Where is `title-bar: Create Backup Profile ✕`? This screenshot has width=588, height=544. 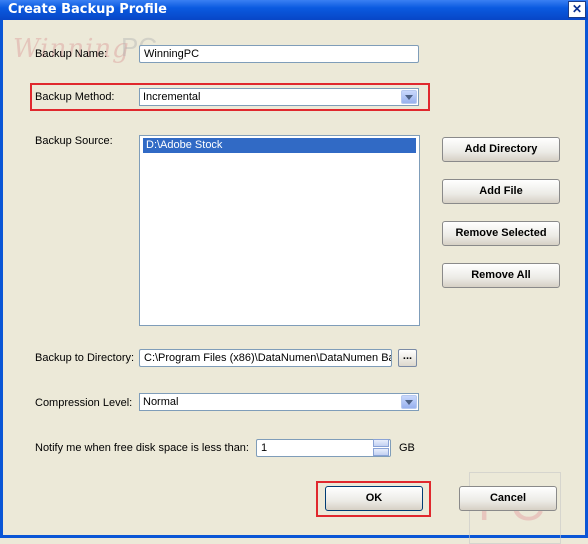
title-bar: Create Backup Profile ✕ is located at coordinates (294, 10).